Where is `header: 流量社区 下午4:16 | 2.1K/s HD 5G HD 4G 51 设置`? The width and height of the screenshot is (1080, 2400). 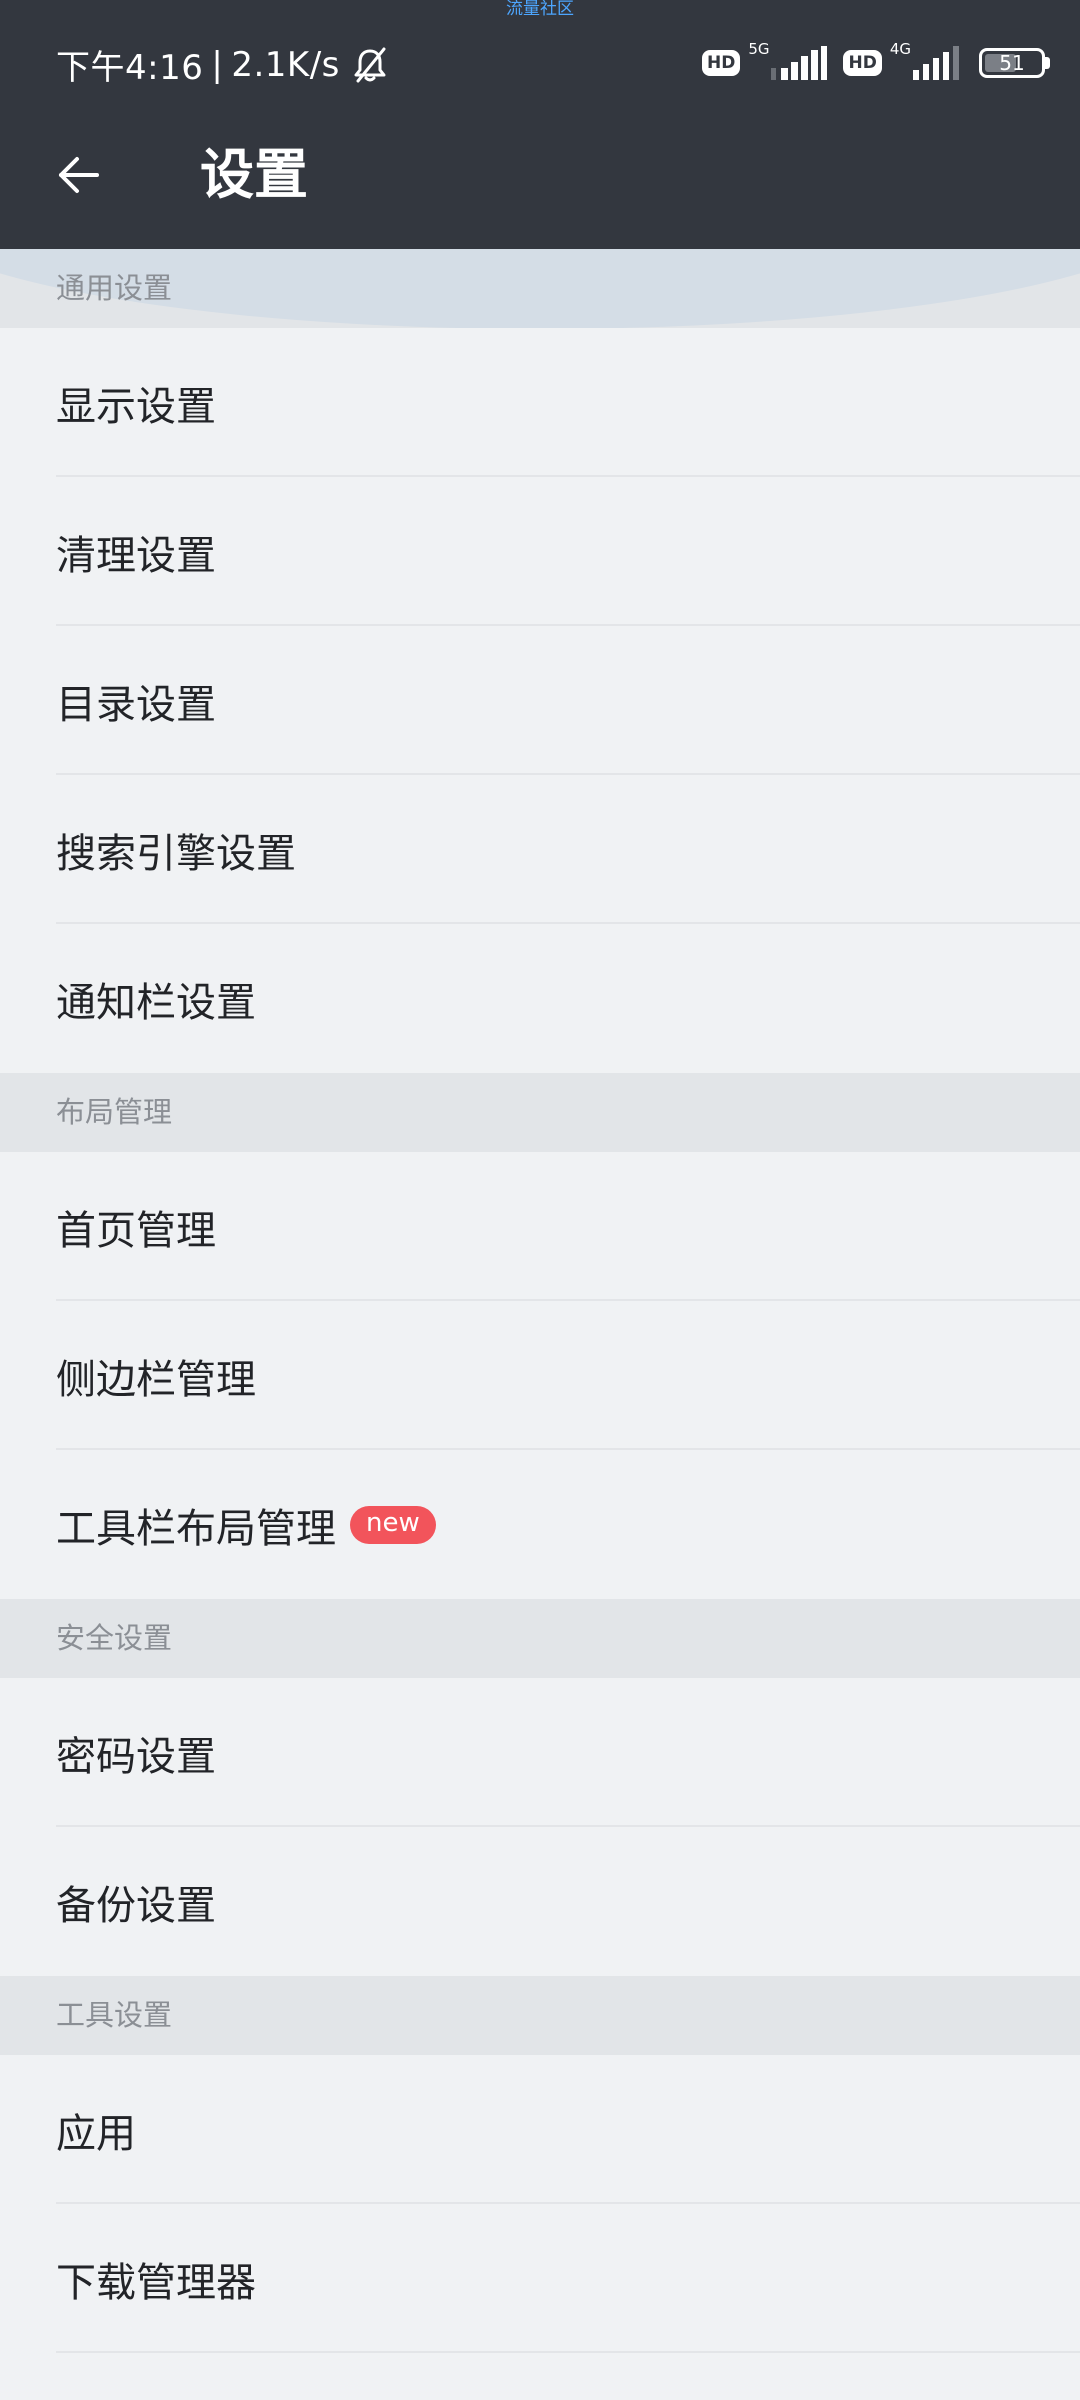 header: 流量社区 下午4:16 | 2.1K/s HD 5G HD 4G 51 设置 is located at coordinates (540, 124).